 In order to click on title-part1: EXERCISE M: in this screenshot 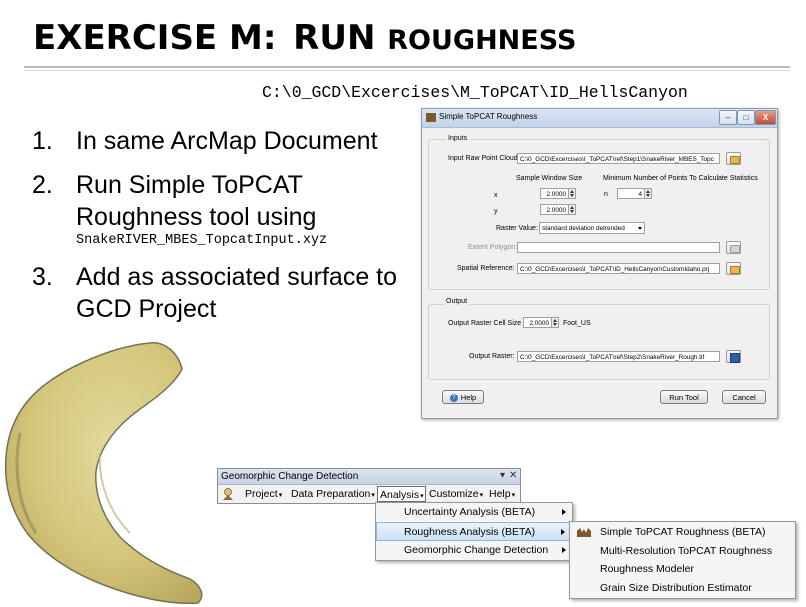, I will do `click(155, 38)`.